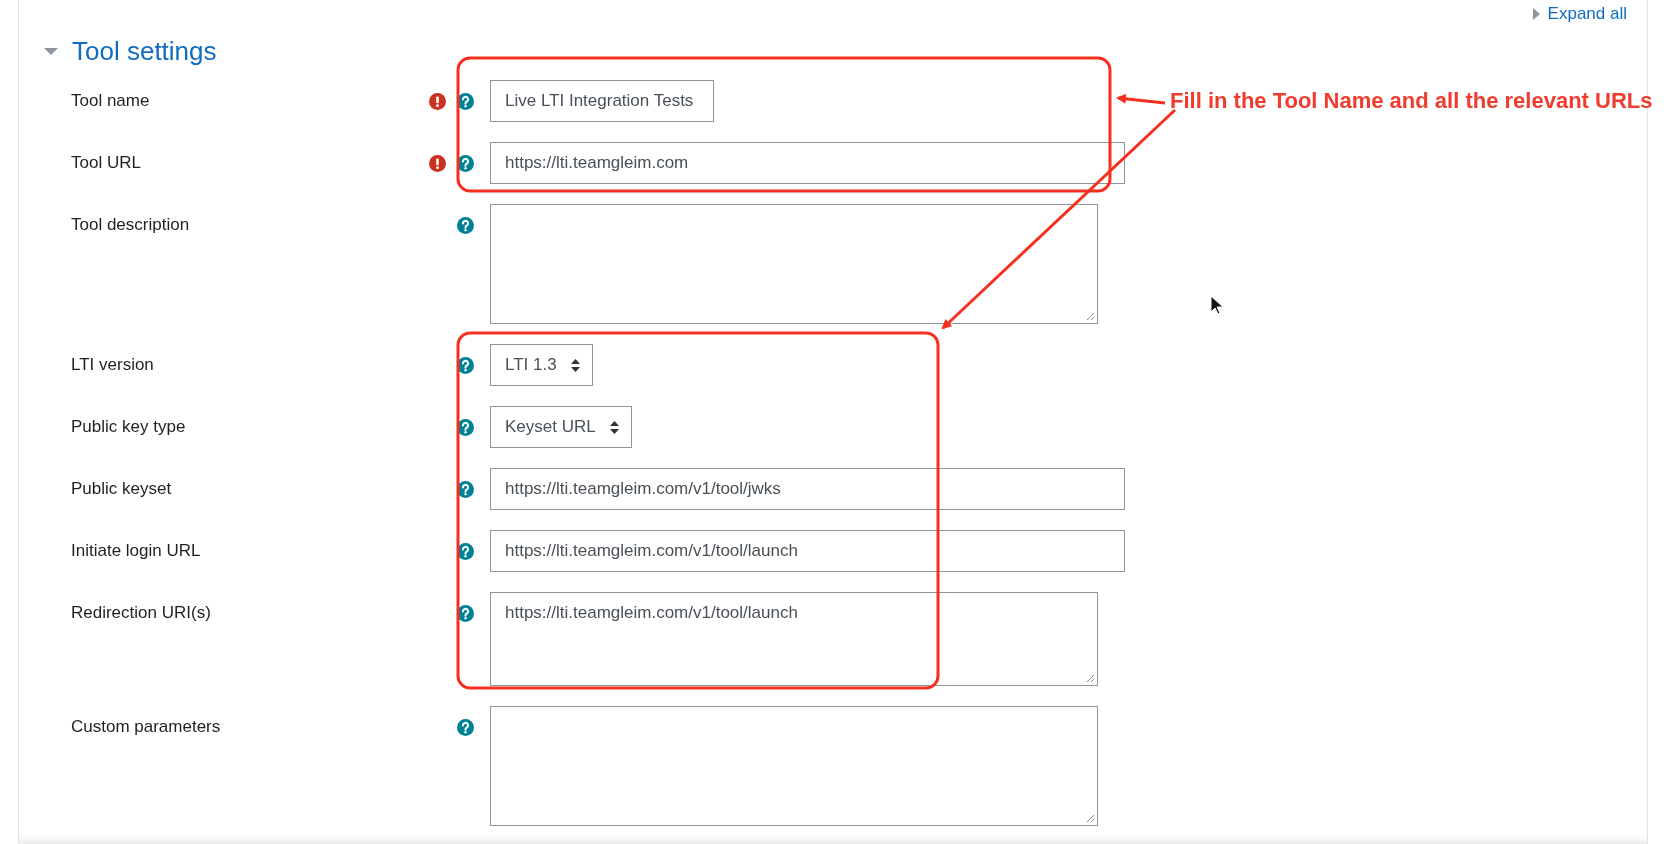 This screenshot has width=1680, height=844. Describe the element at coordinates (807, 163) in the screenshot. I see `text-input: https://lti.teamgleim.com` at that location.